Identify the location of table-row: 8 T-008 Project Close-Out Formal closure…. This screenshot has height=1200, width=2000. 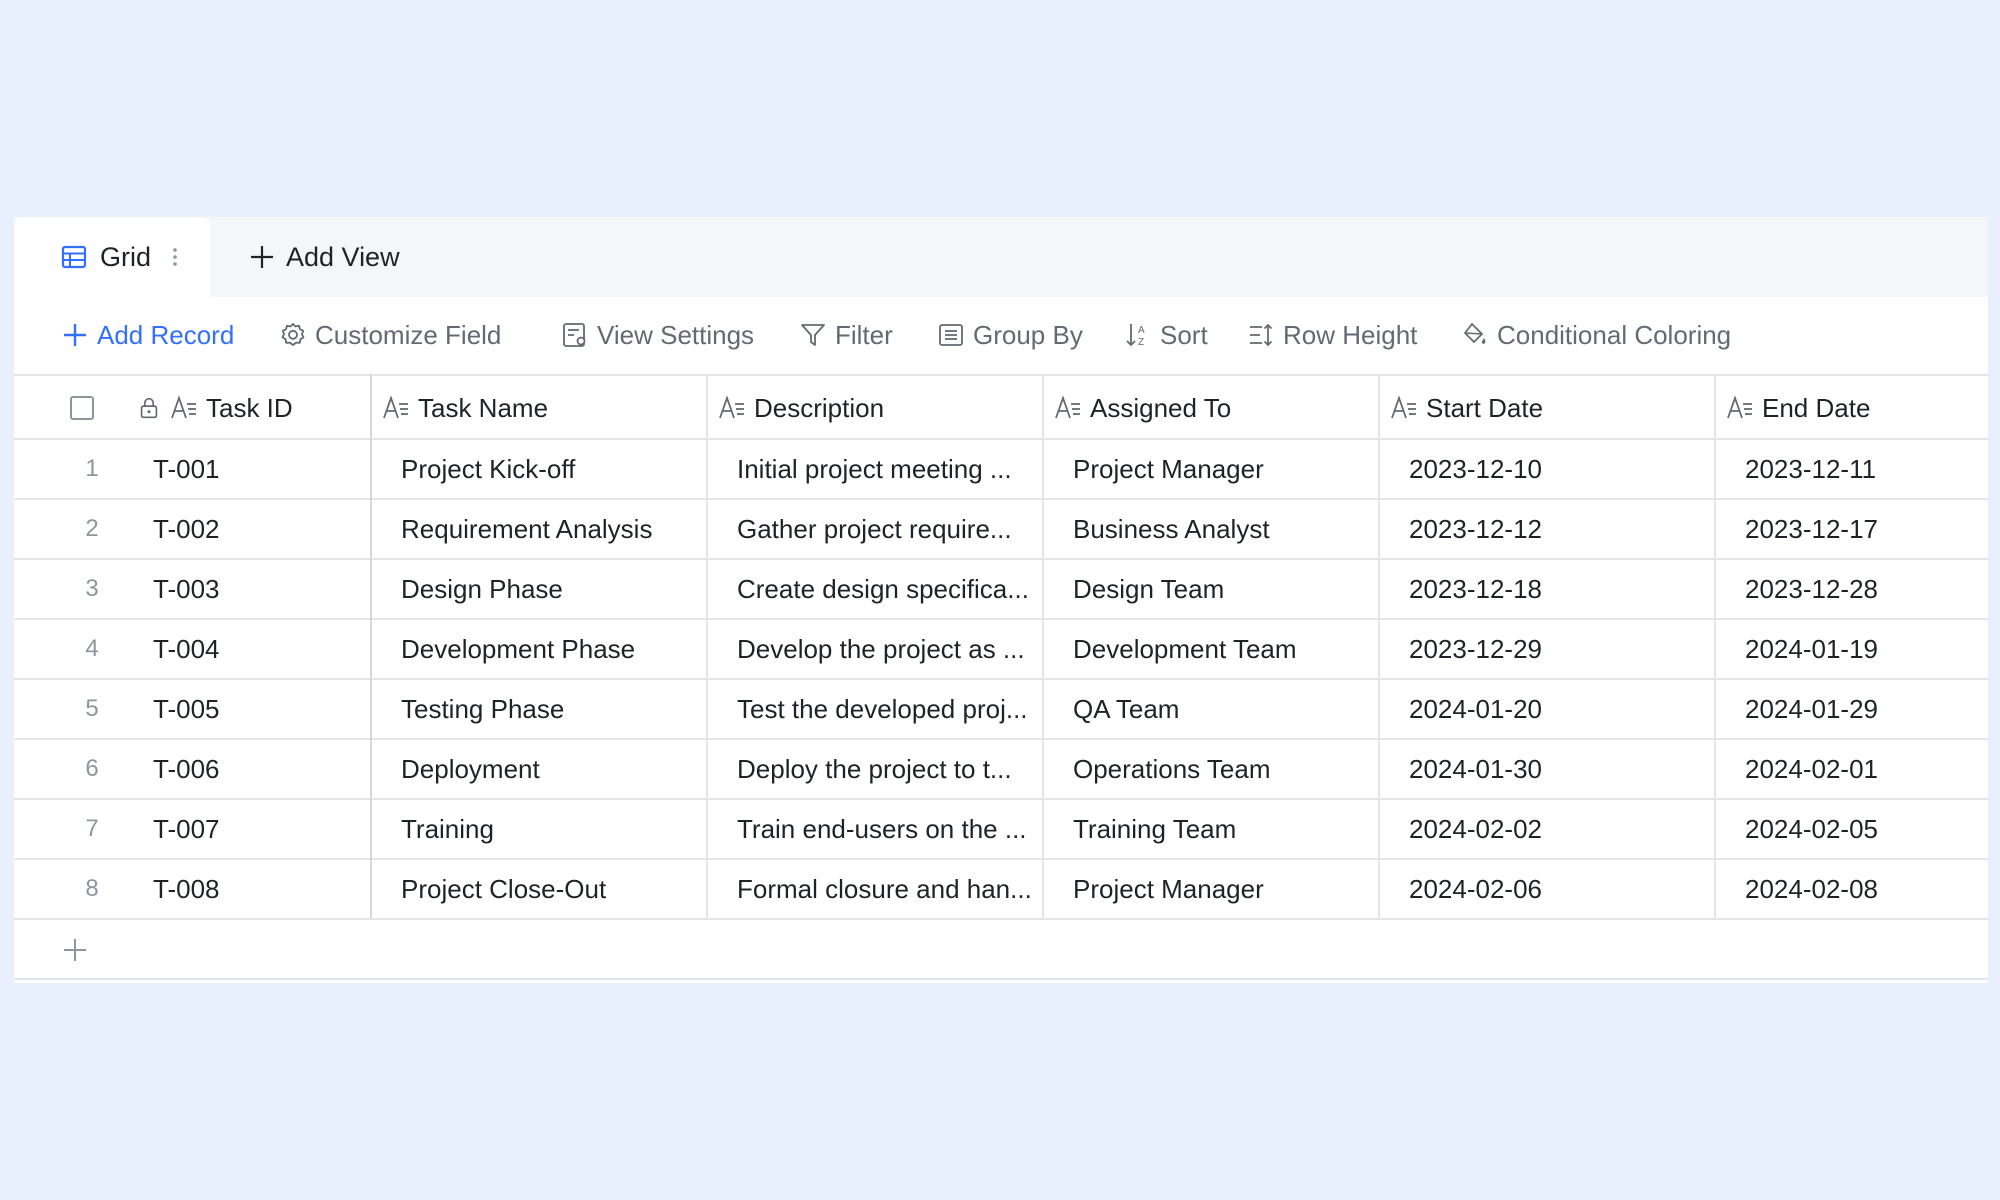
(1001, 888).